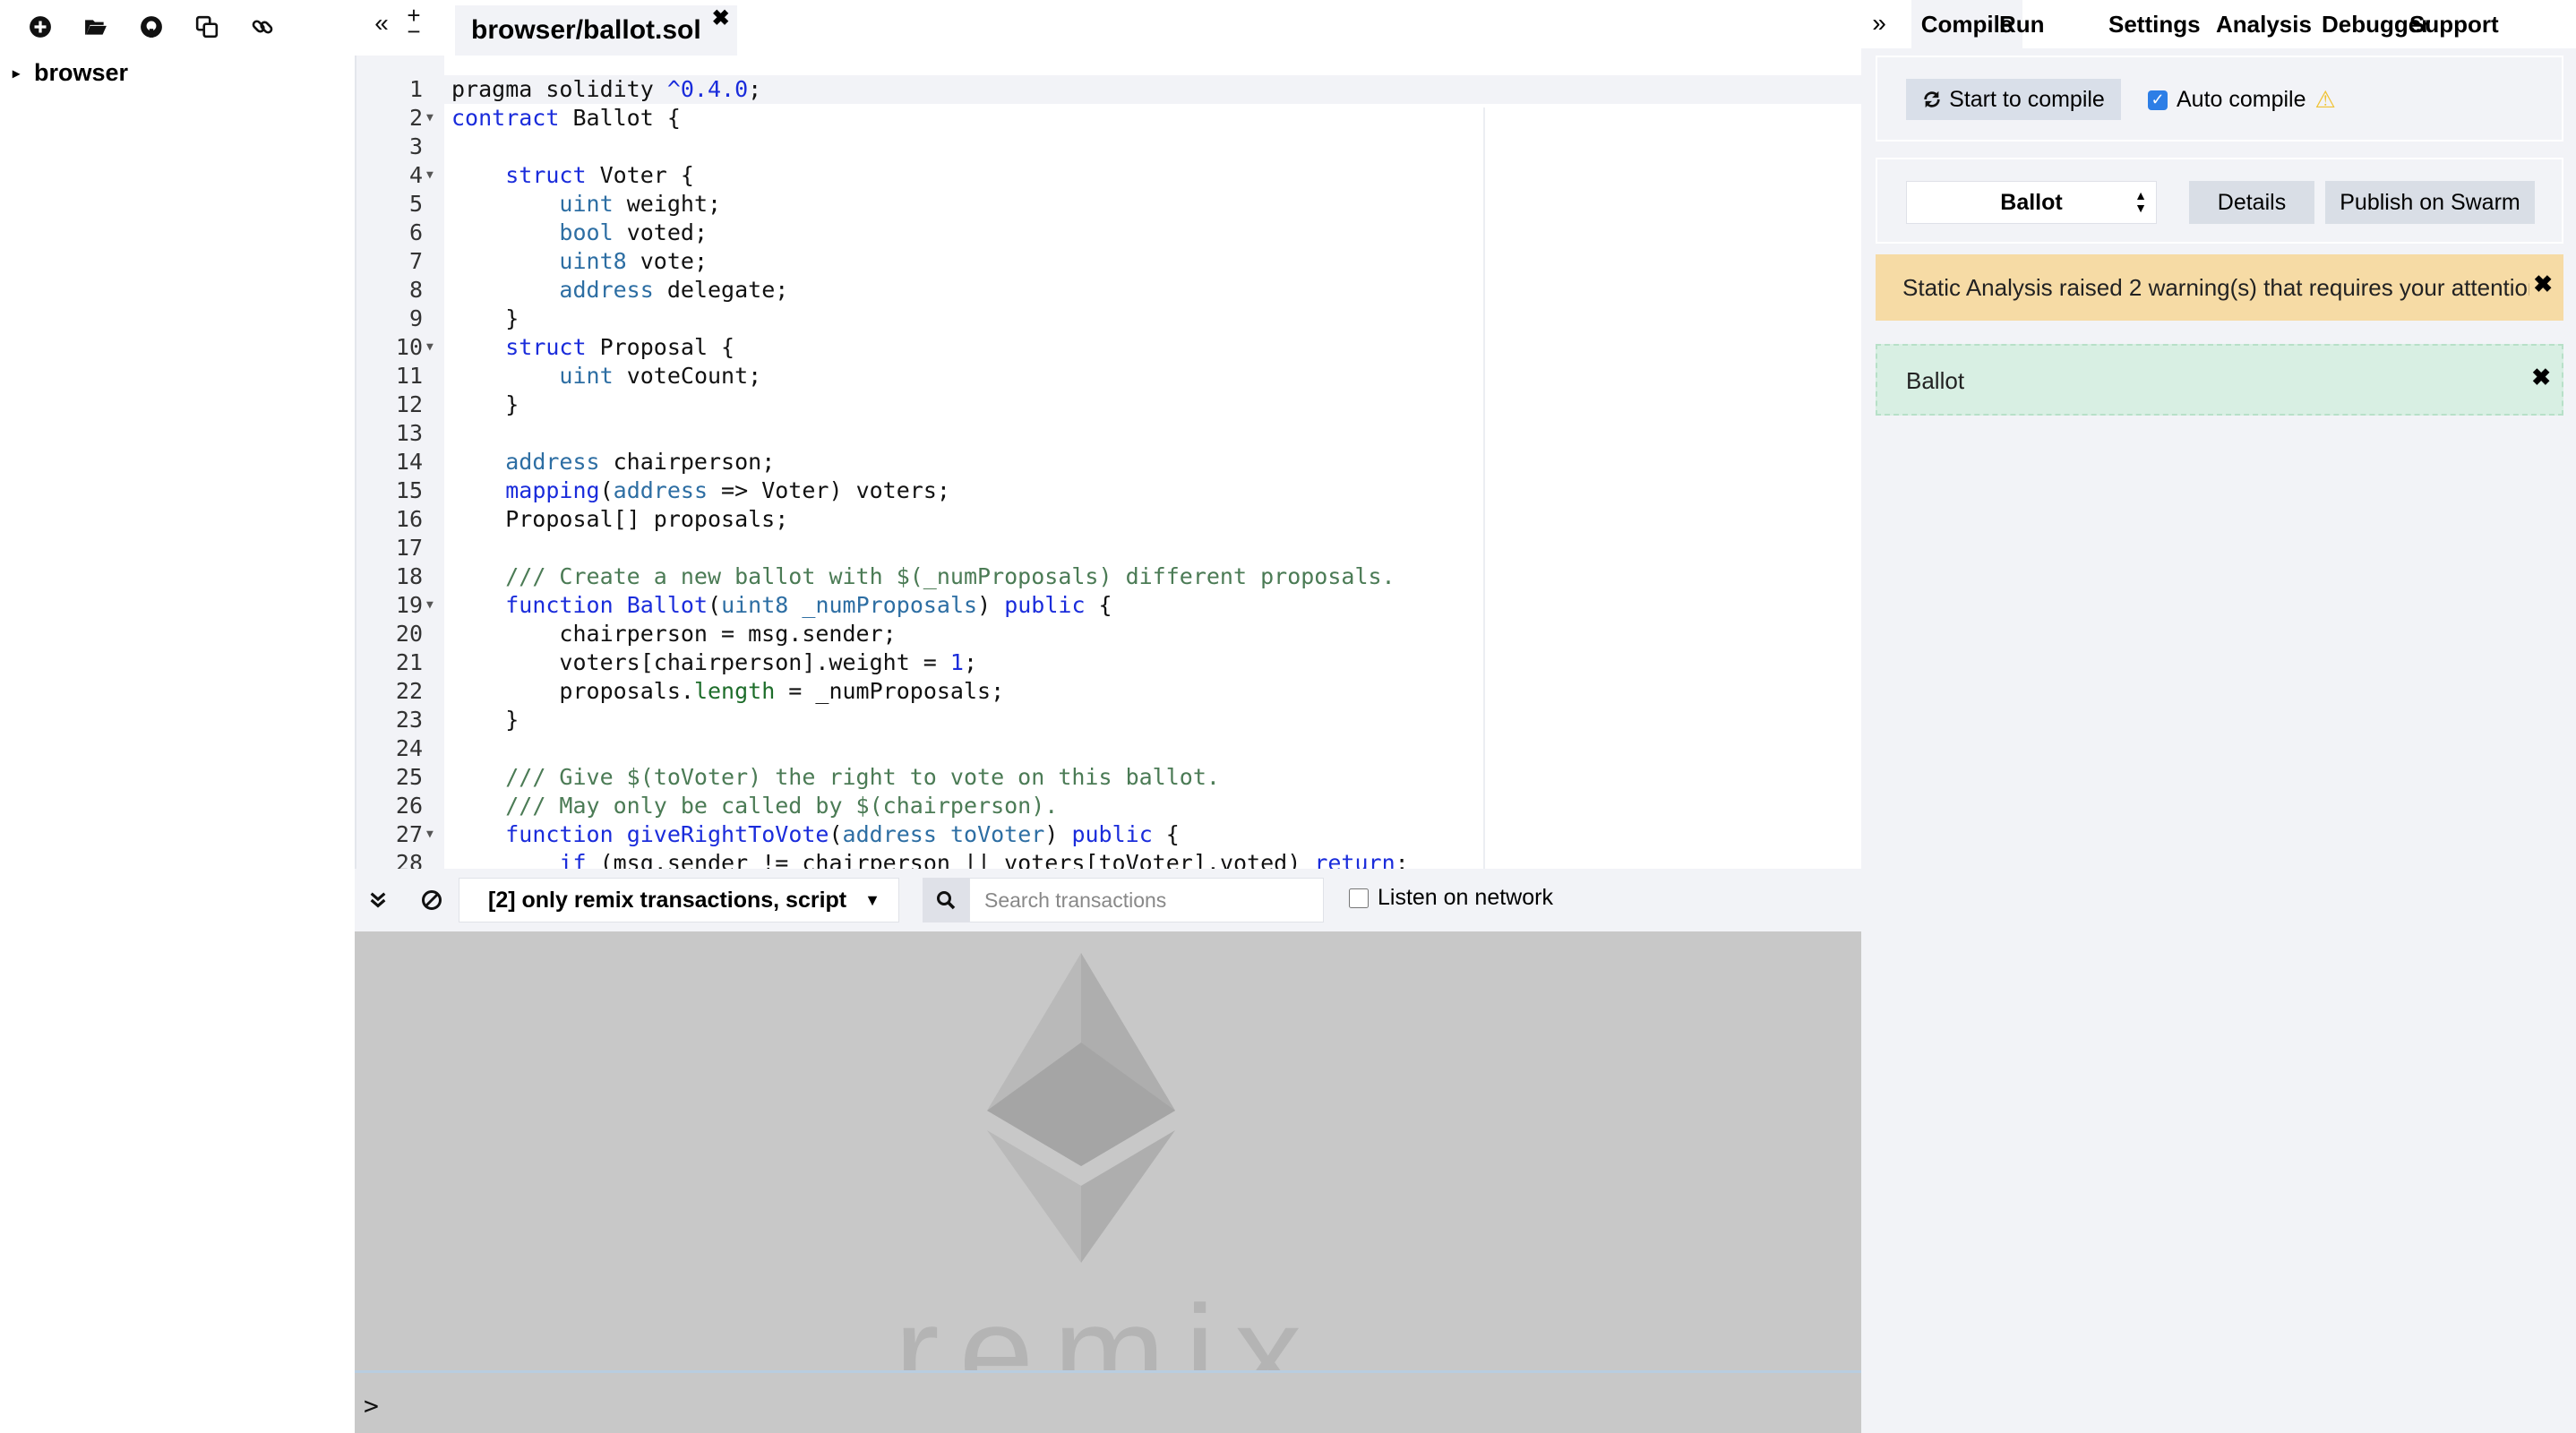 Image resolution: width=2576 pixels, height=1433 pixels. Describe the element at coordinates (640, 462) in the screenshot. I see `code-text: address chairperson;` at that location.